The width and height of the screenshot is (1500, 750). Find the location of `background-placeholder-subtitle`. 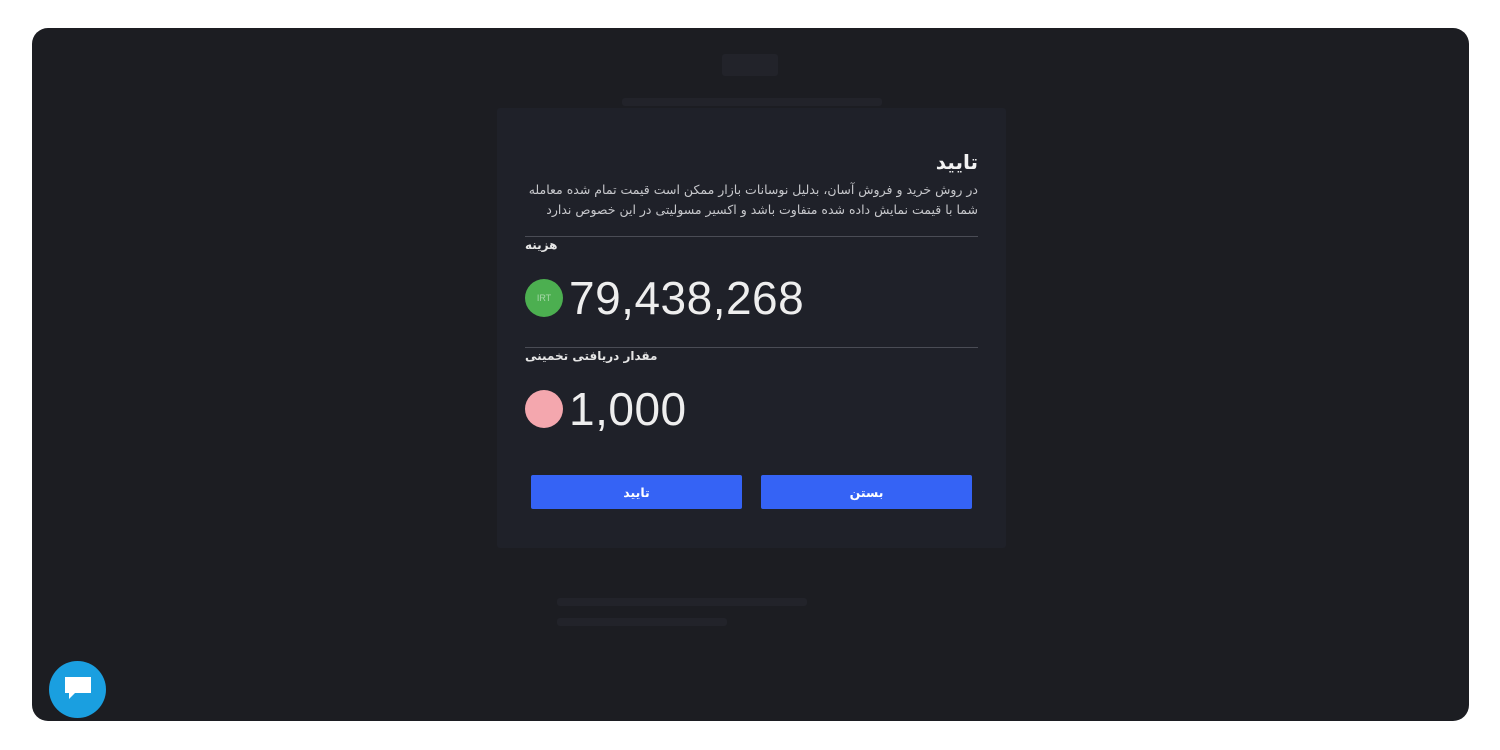

background-placeholder-subtitle is located at coordinates (752, 102).